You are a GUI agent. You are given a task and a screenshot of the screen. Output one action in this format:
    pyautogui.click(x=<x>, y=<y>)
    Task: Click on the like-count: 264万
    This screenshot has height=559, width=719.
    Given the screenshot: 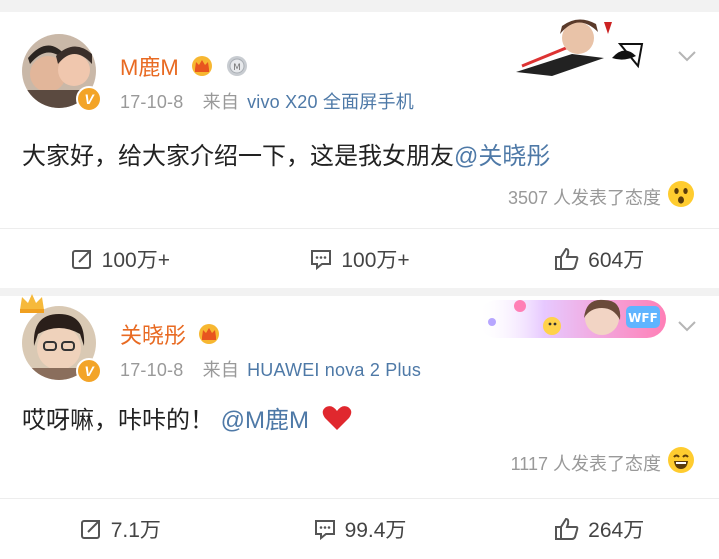 What is the action you would take?
    pyautogui.click(x=616, y=530)
    